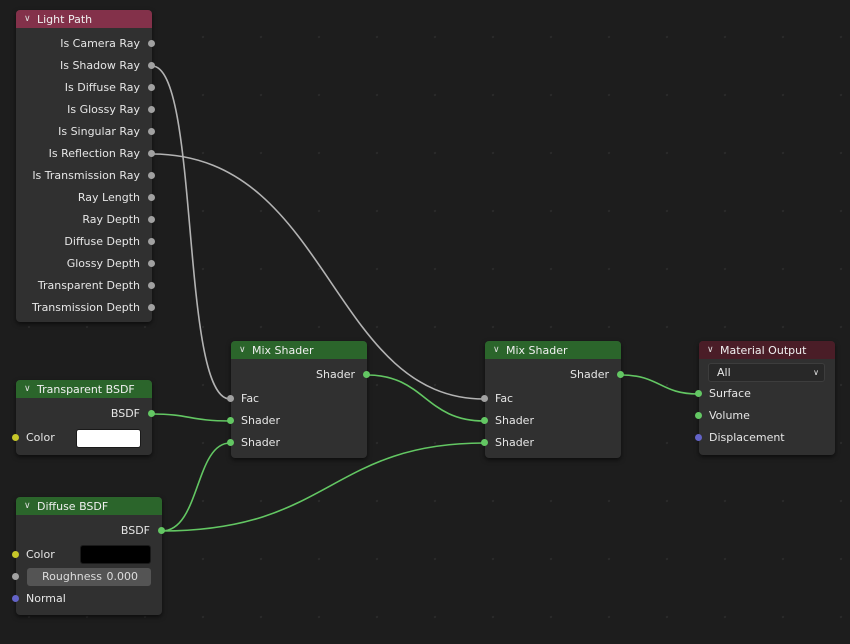  What do you see at coordinates (73, 506) in the screenshot?
I see `node-title: Diffuse BSDF` at bounding box center [73, 506].